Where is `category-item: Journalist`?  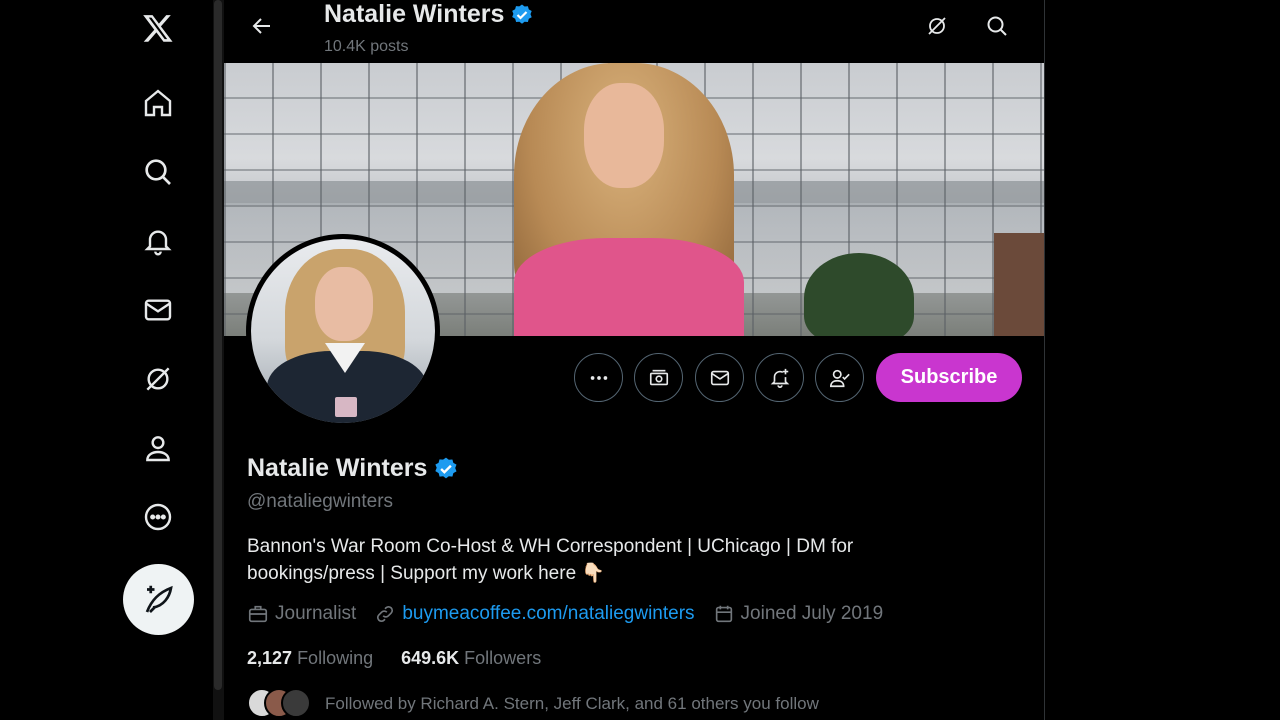 category-item: Journalist is located at coordinates (301, 614).